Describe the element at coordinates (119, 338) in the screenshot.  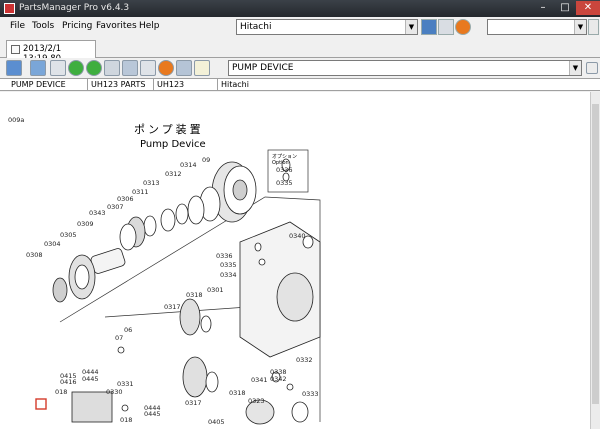
I see `part-label: 07` at that location.